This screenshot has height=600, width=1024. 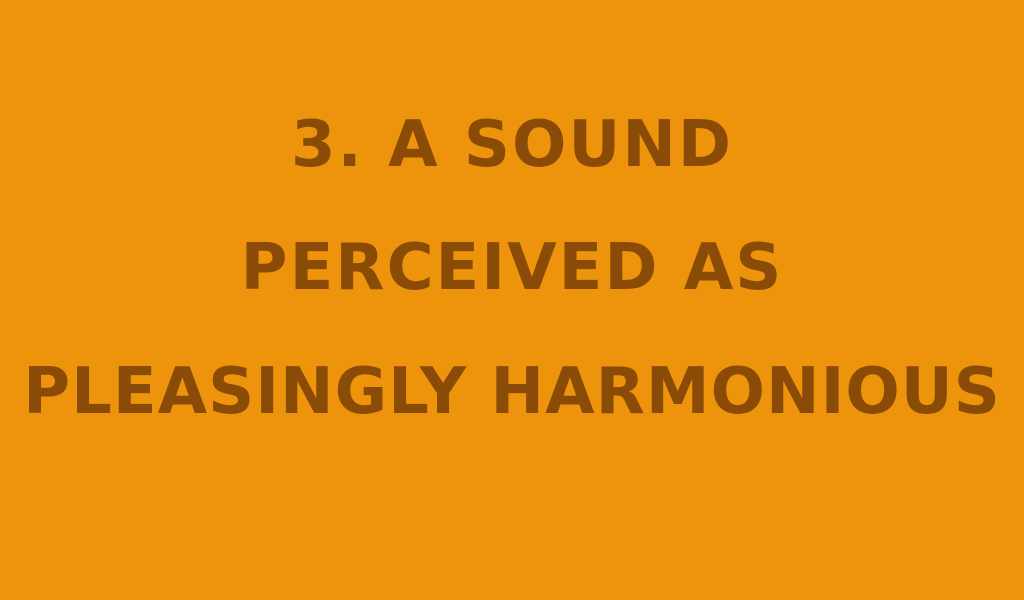 What do you see at coordinates (512, 268) in the screenshot?
I see `slide-text-line-2: PERCEIVED AS` at bounding box center [512, 268].